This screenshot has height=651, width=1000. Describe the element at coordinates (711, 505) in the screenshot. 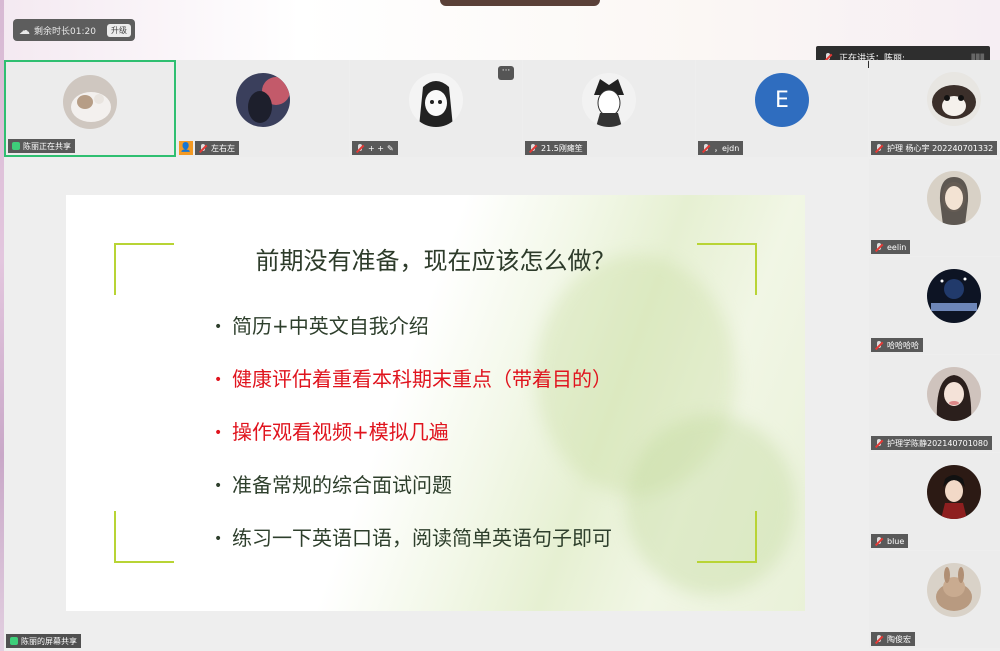

I see `slide-background-decoration` at that location.